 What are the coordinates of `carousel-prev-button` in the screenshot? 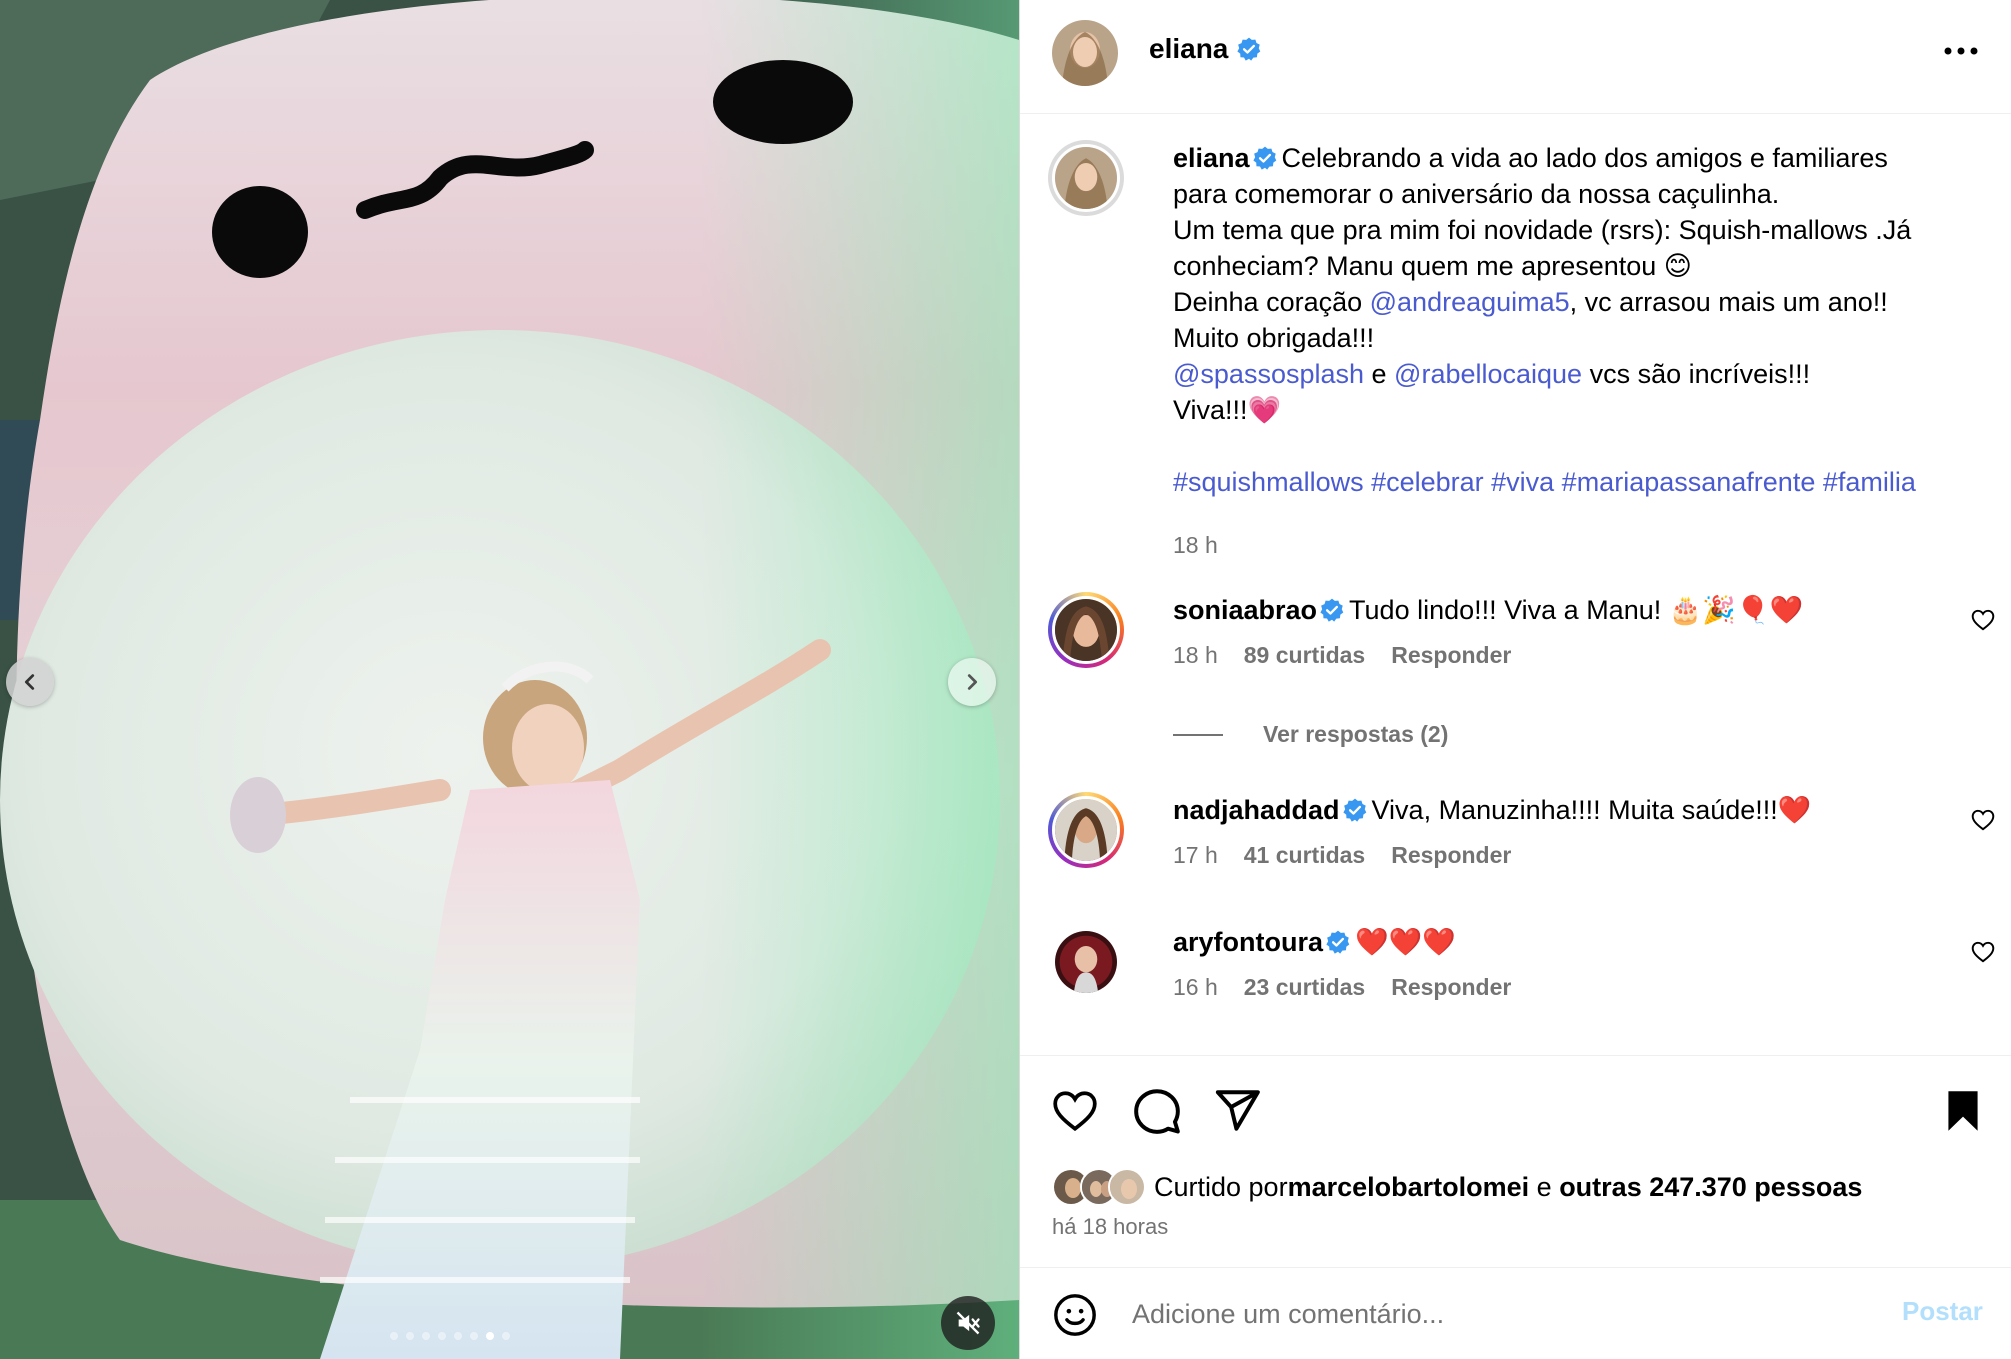 It's located at (30, 682).